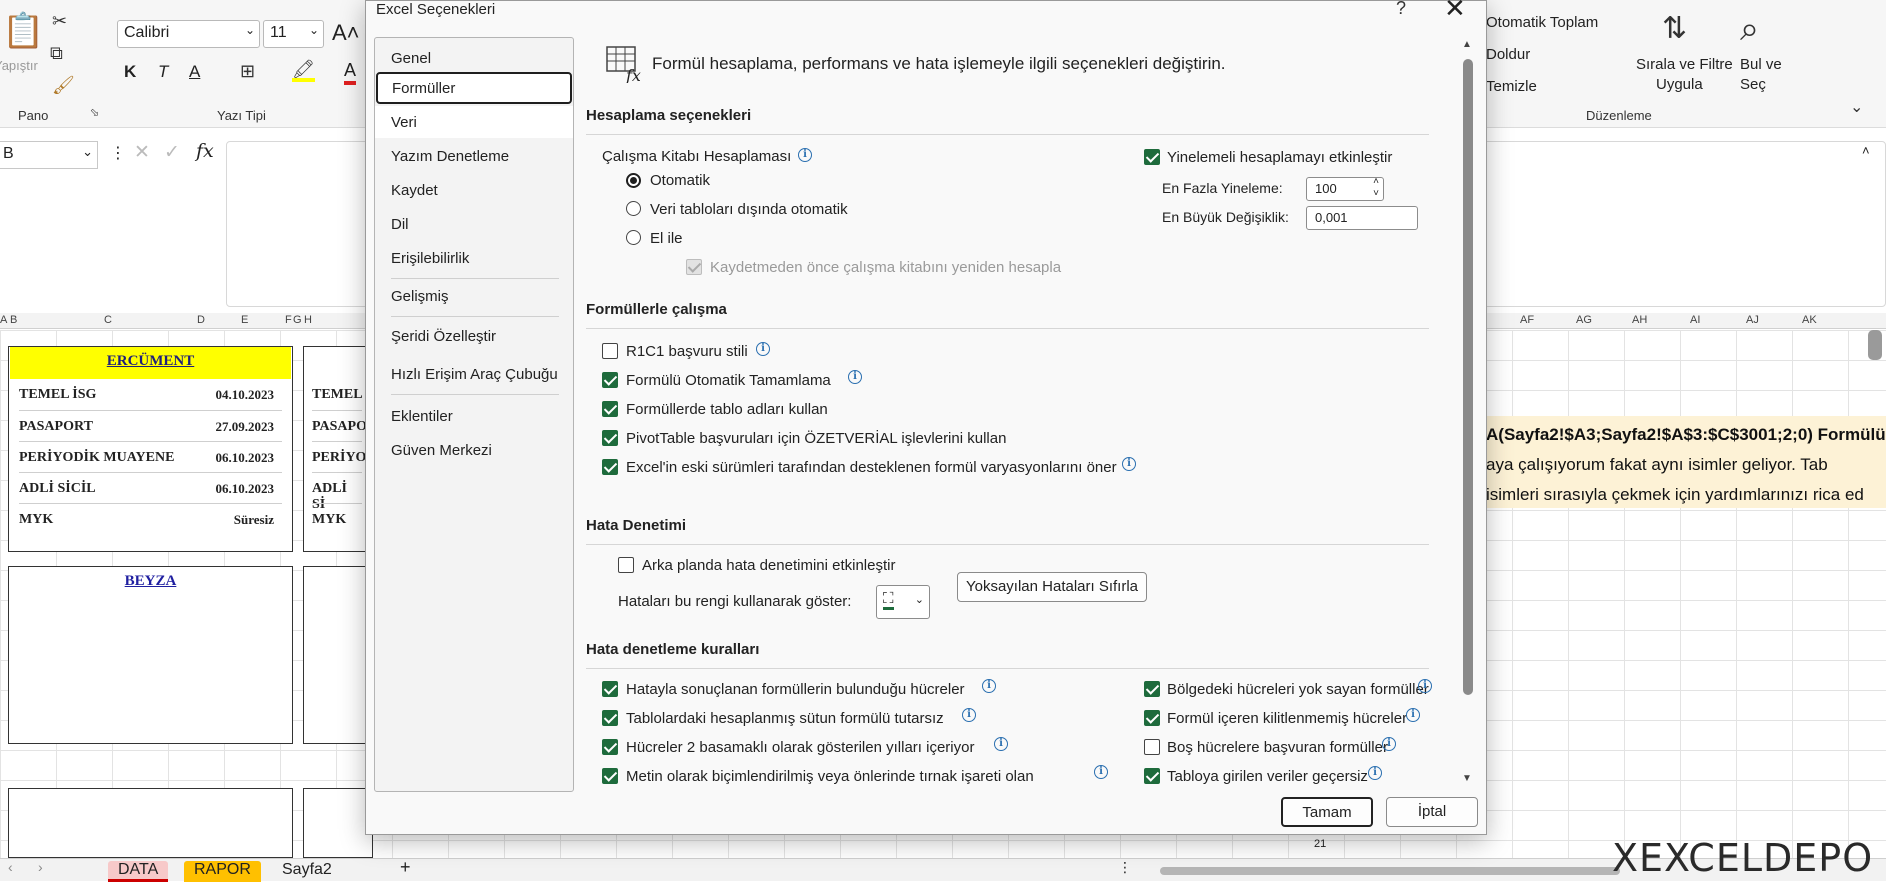 This screenshot has height=882, width=1886. Describe the element at coordinates (94, 113) in the screenshot. I see `dialog-launcher-icon: ⬂` at that location.